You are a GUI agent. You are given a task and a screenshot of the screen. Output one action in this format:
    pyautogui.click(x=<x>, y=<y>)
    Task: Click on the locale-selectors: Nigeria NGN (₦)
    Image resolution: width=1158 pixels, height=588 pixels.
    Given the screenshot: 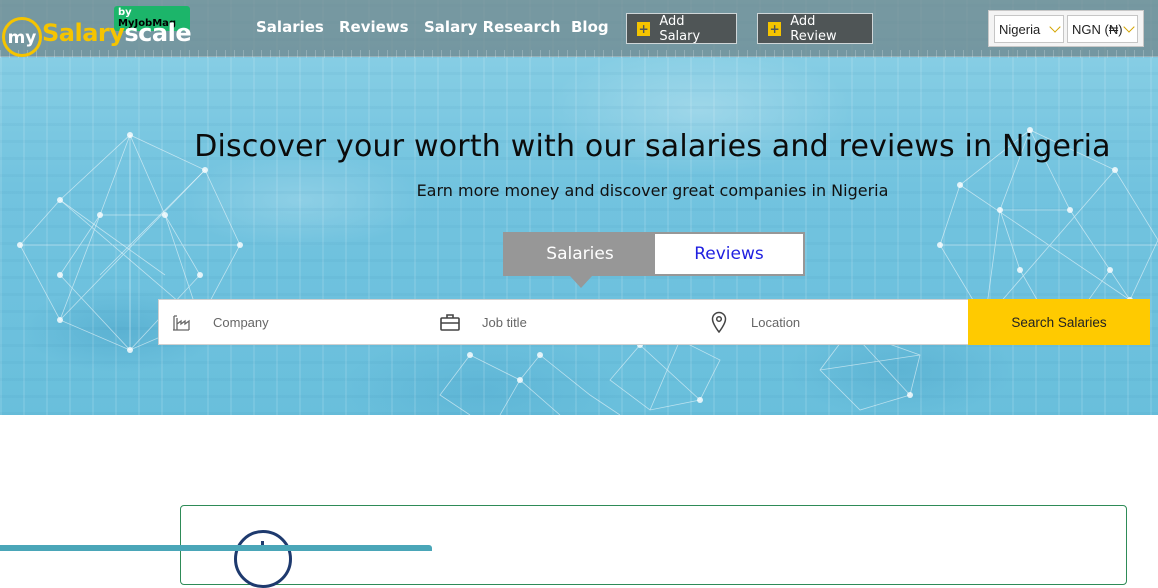 What is the action you would take?
    pyautogui.click(x=1066, y=28)
    